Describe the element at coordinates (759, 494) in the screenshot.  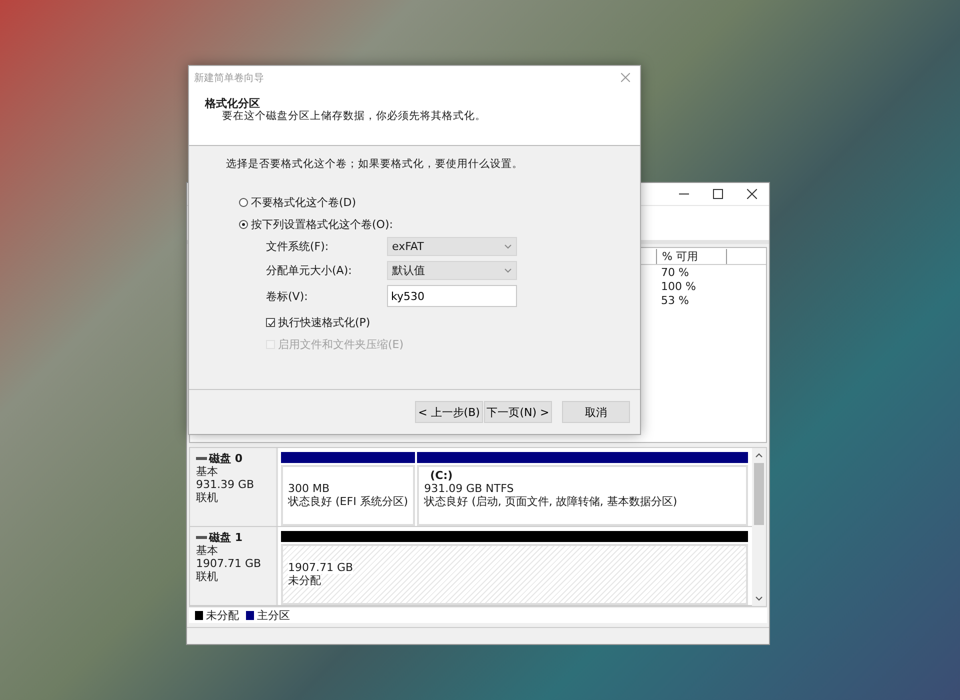
I see `scroll-thumb` at that location.